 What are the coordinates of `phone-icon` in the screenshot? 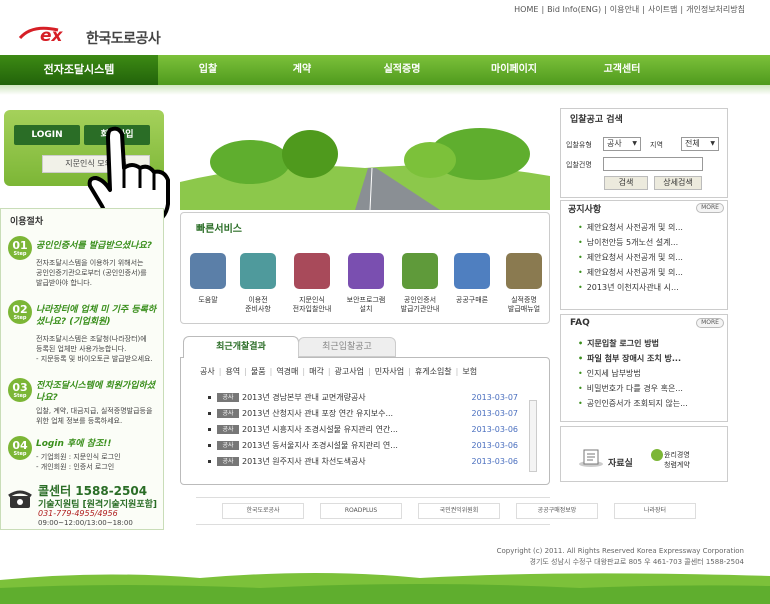 It's located at (20, 499).